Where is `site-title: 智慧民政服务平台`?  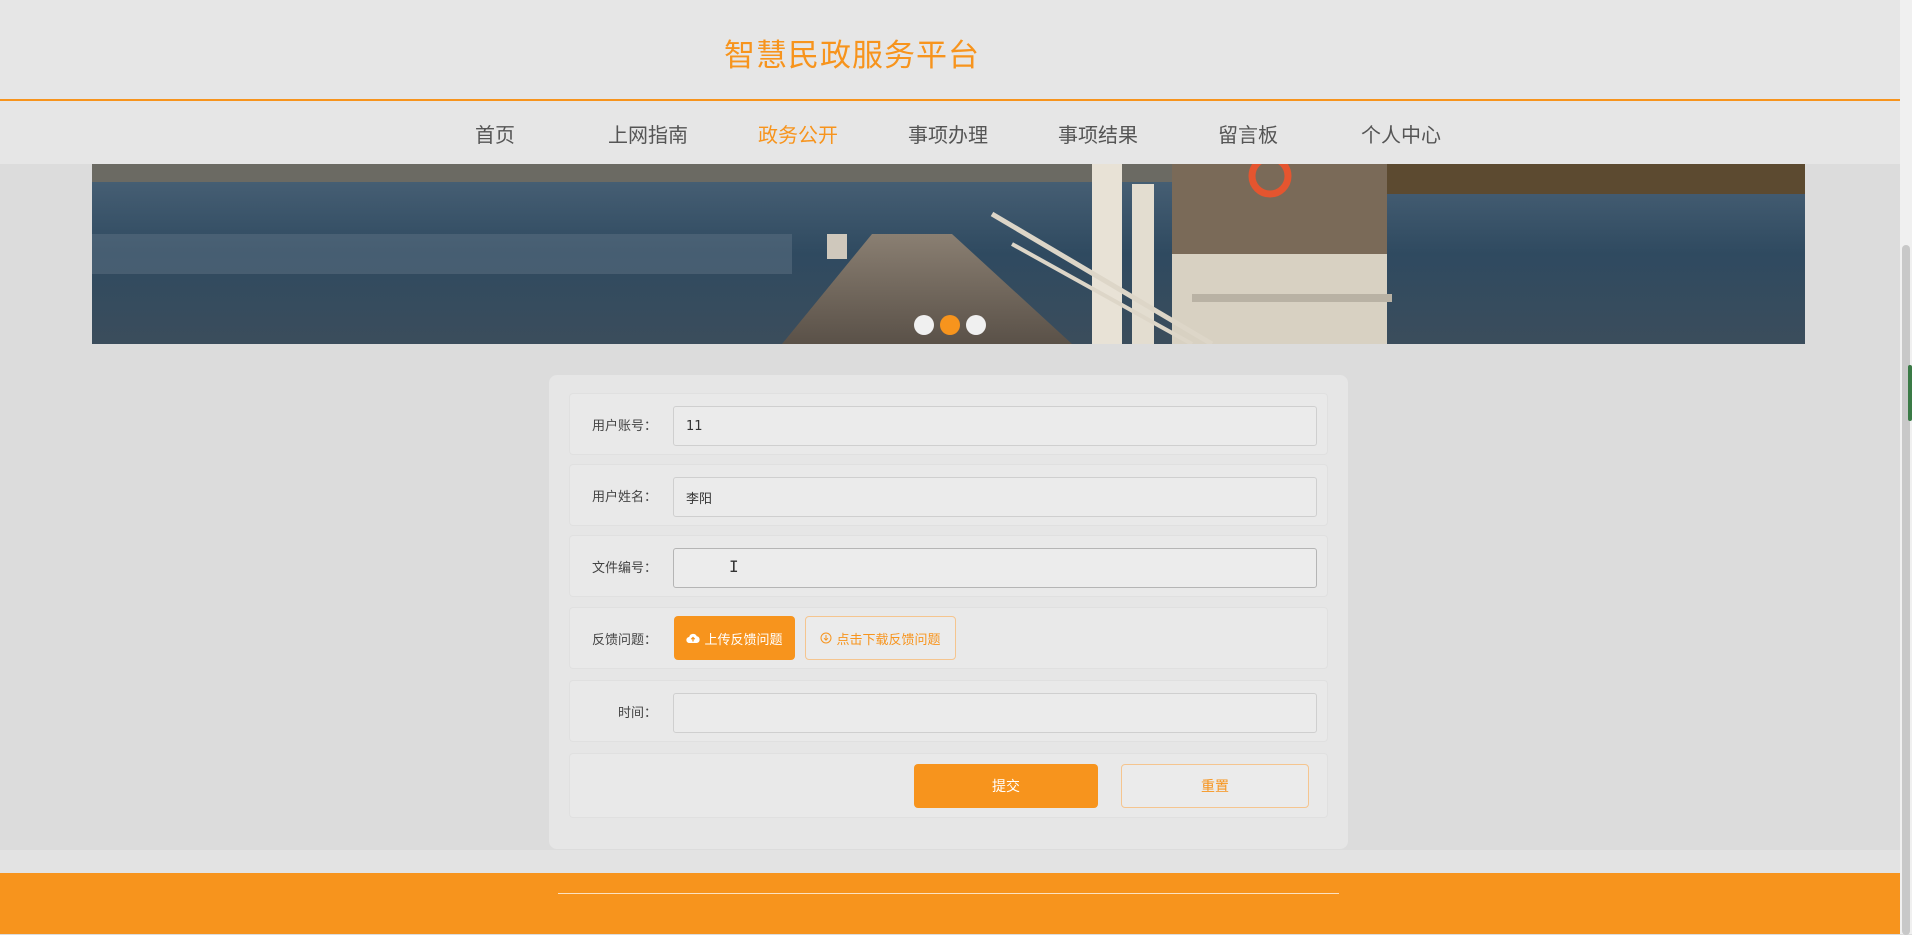 site-title: 智慧民政服务平台 is located at coordinates (852, 52).